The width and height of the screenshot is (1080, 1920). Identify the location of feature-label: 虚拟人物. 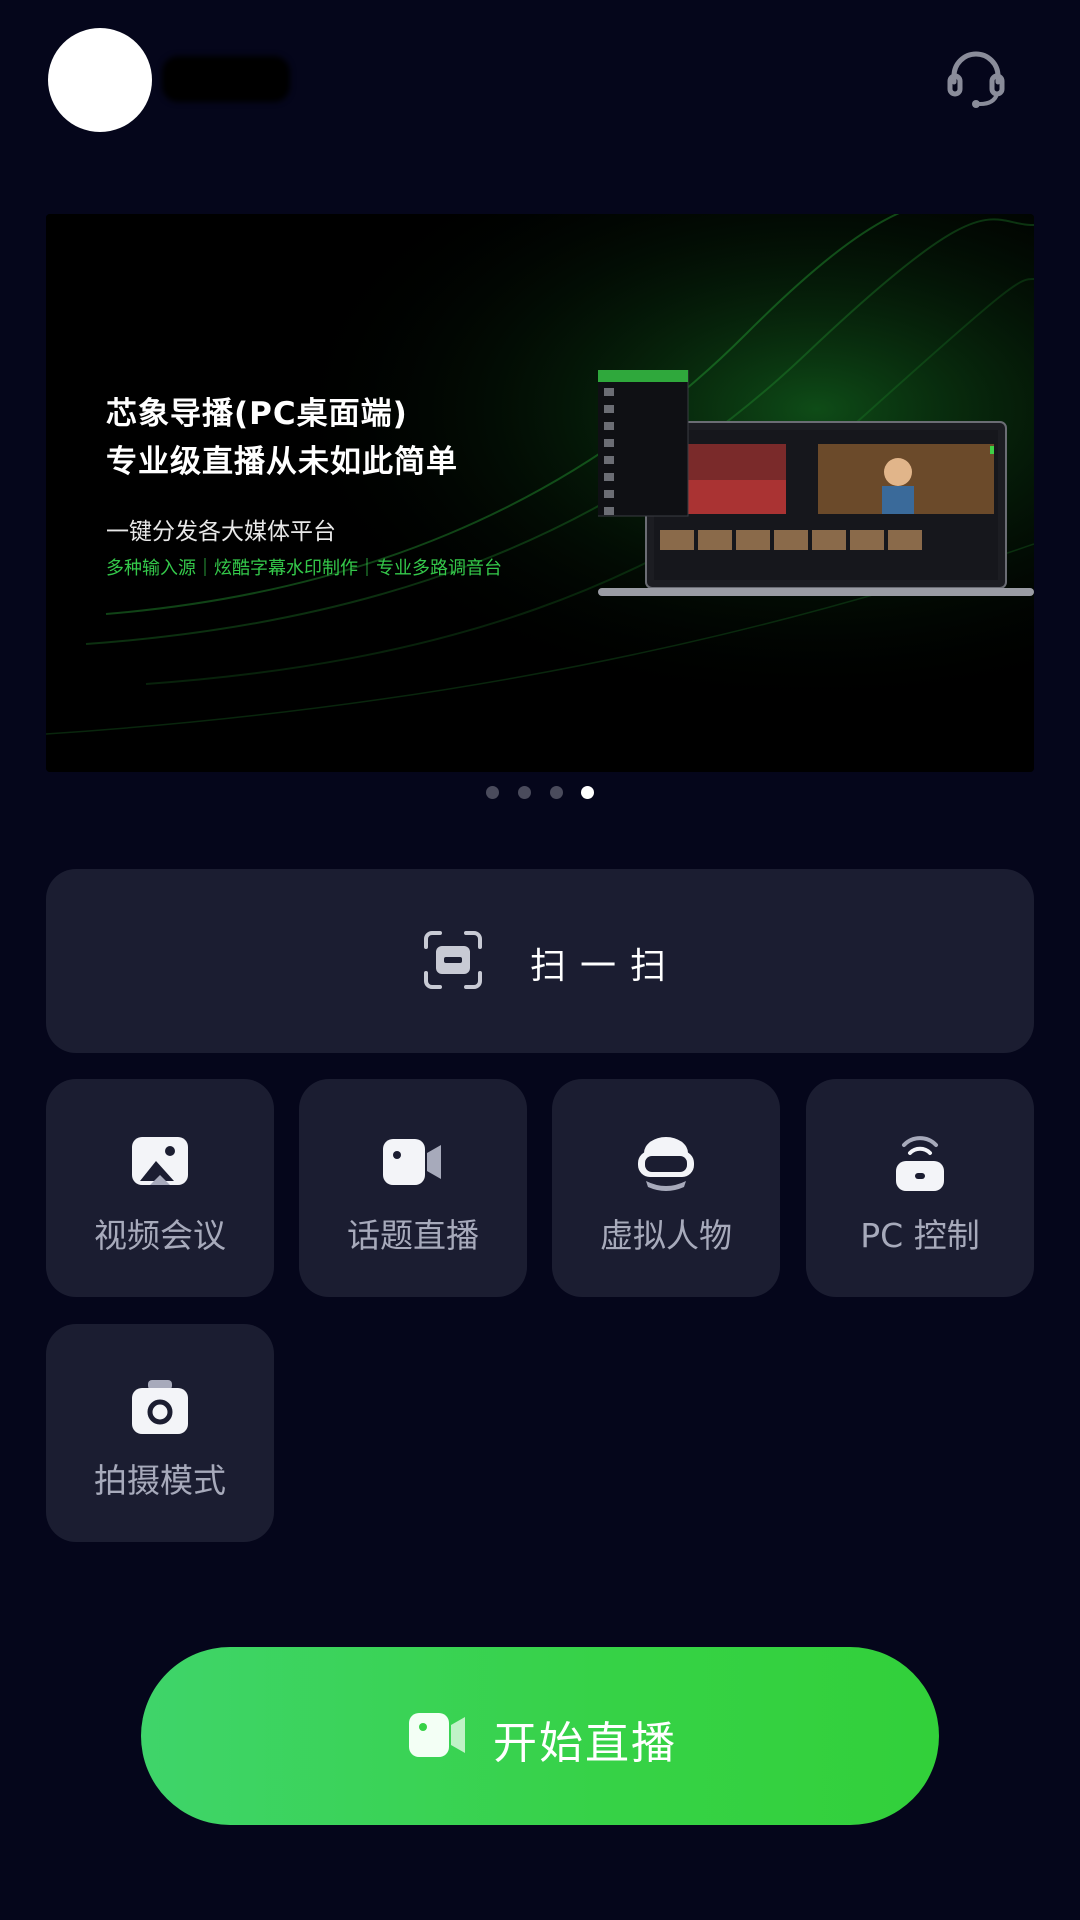
(666, 1235).